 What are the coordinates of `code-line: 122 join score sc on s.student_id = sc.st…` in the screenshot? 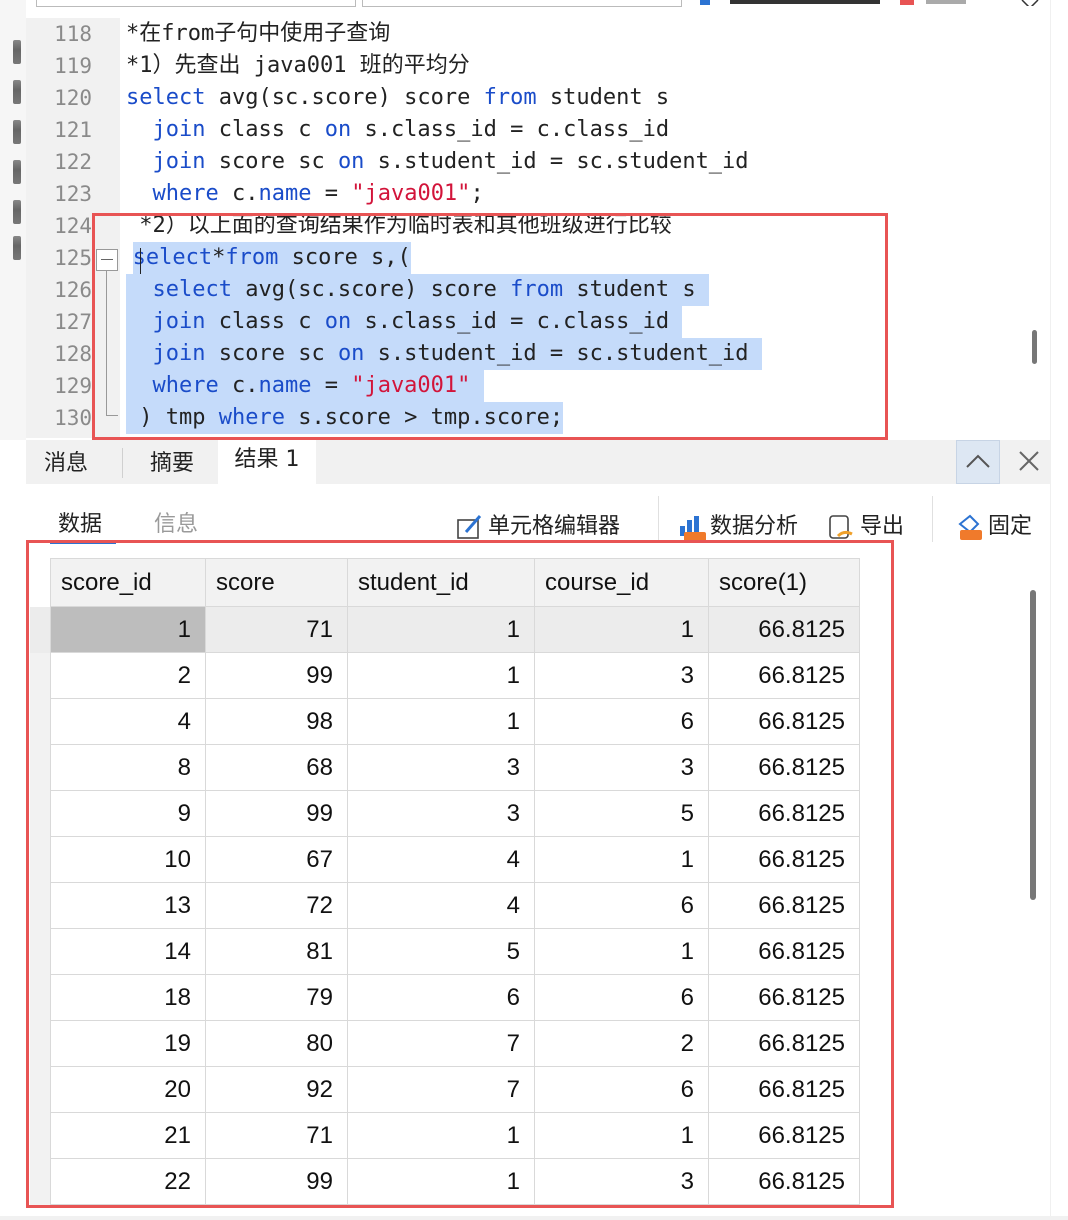 It's located at (537, 162).